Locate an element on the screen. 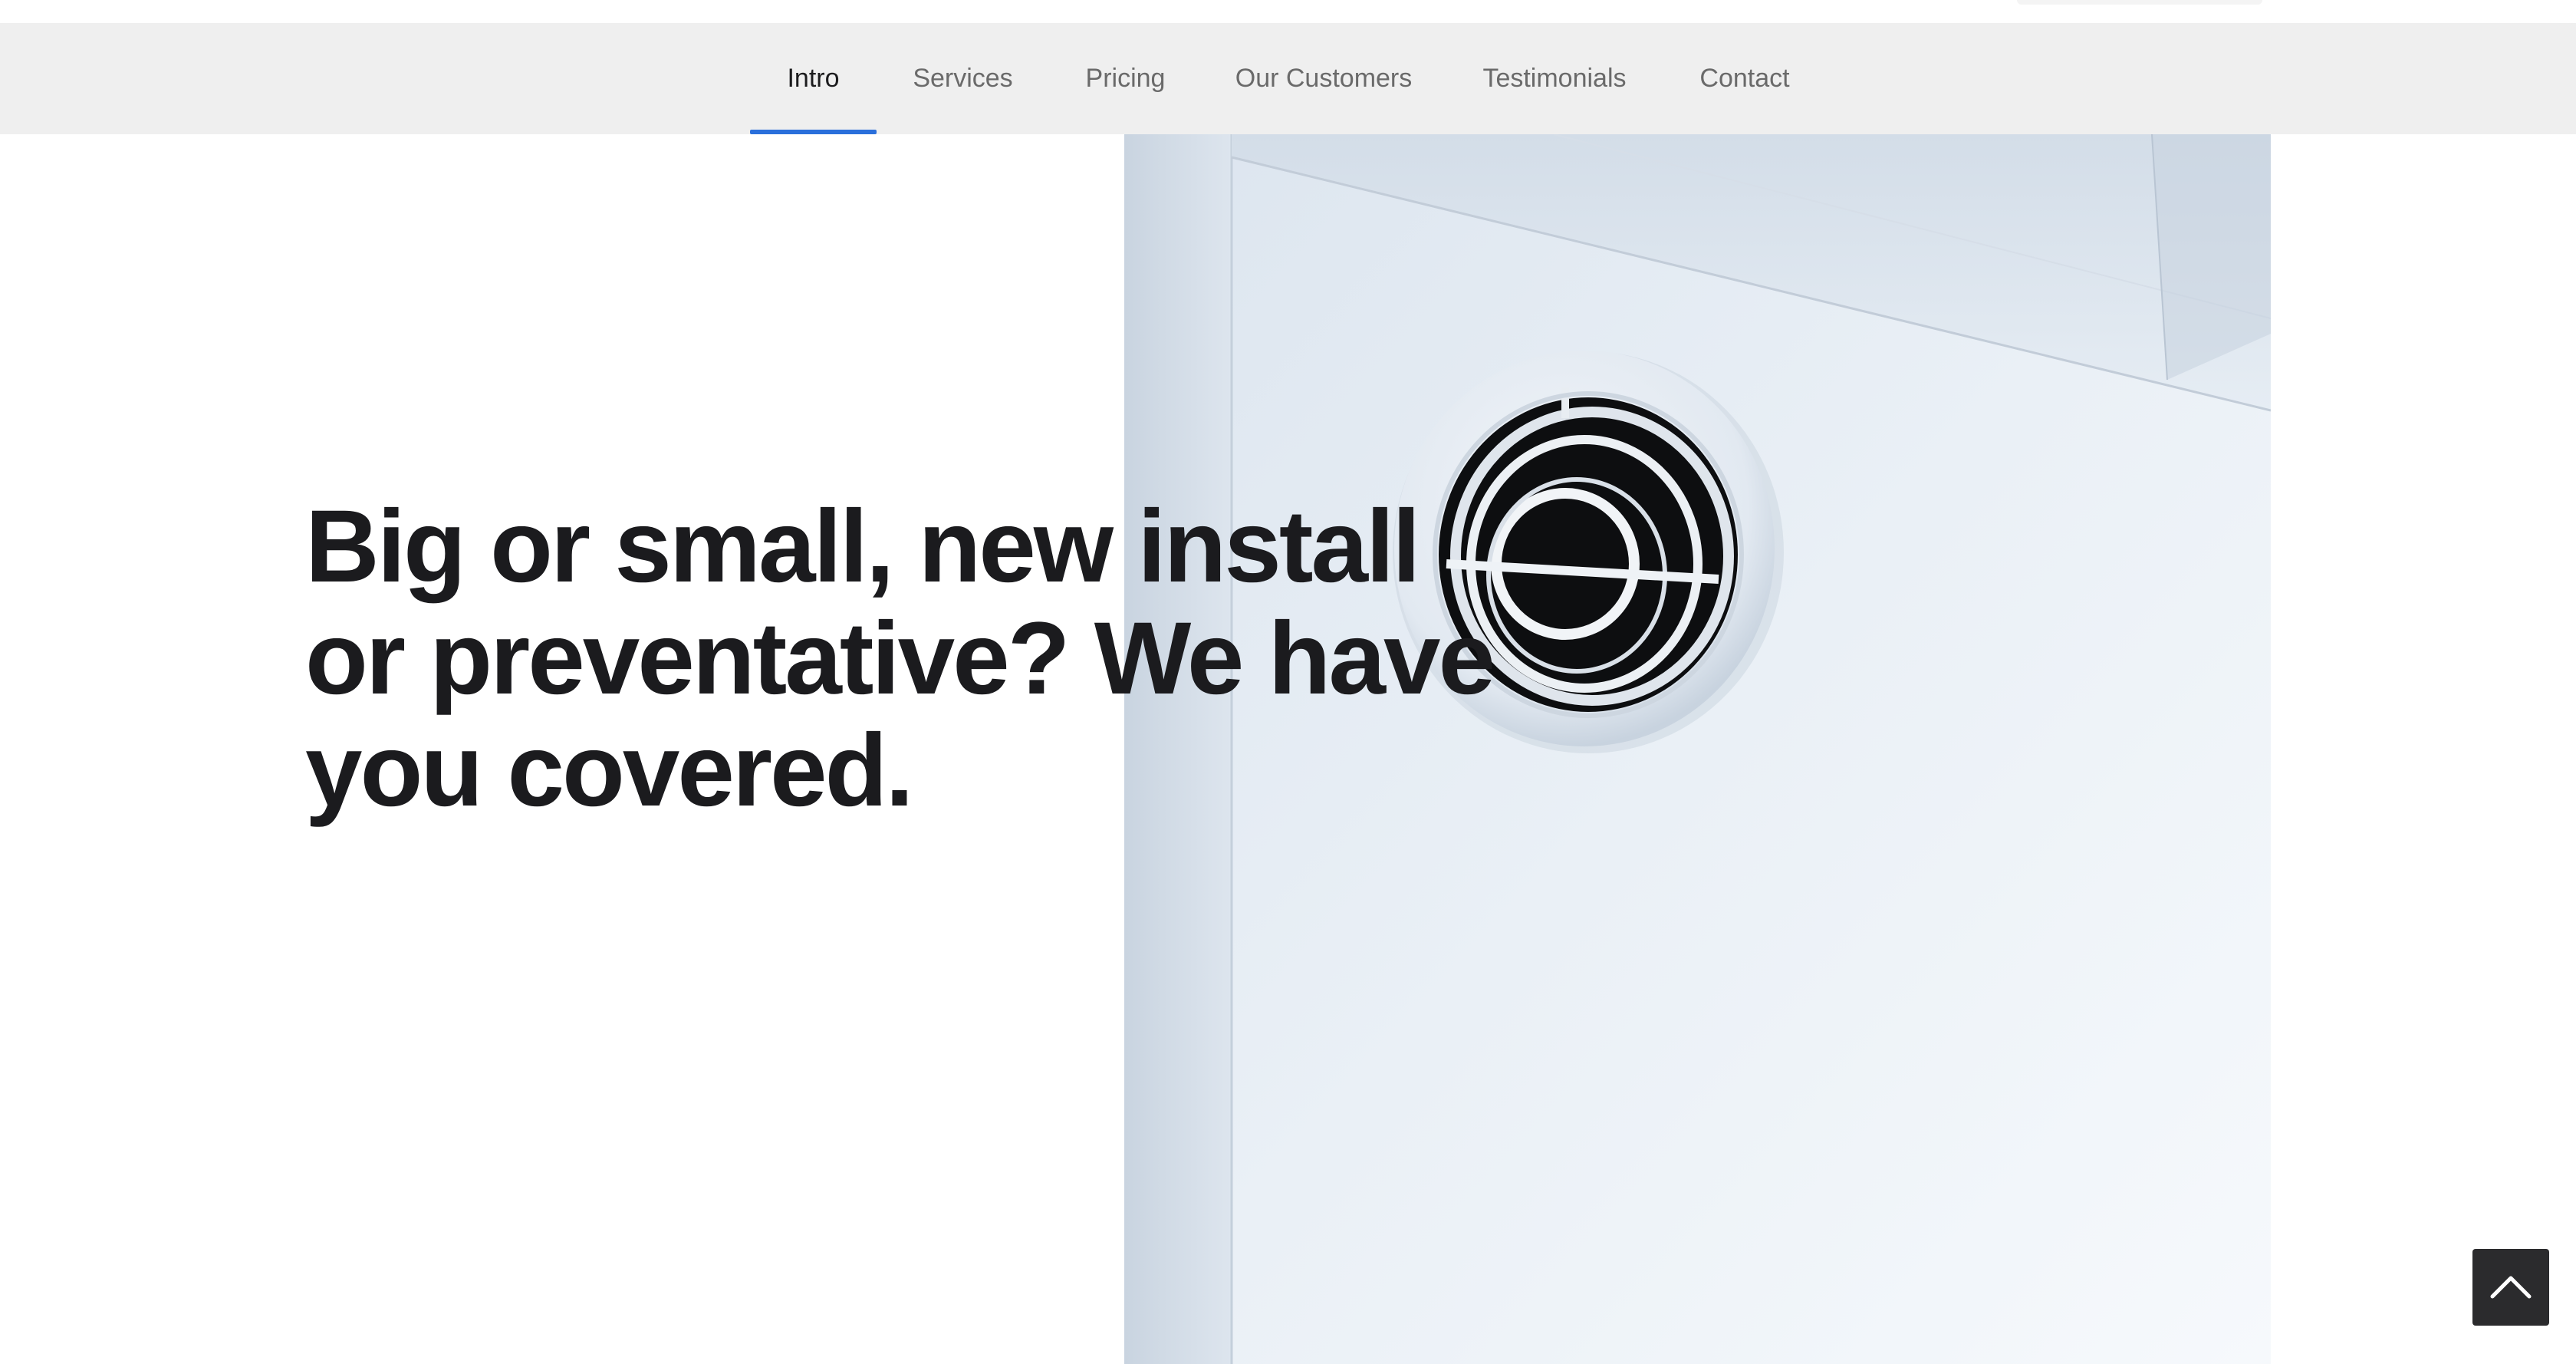 Image resolution: width=2576 pixels, height=1364 pixels. nav-tab-services: Services is located at coordinates (963, 78).